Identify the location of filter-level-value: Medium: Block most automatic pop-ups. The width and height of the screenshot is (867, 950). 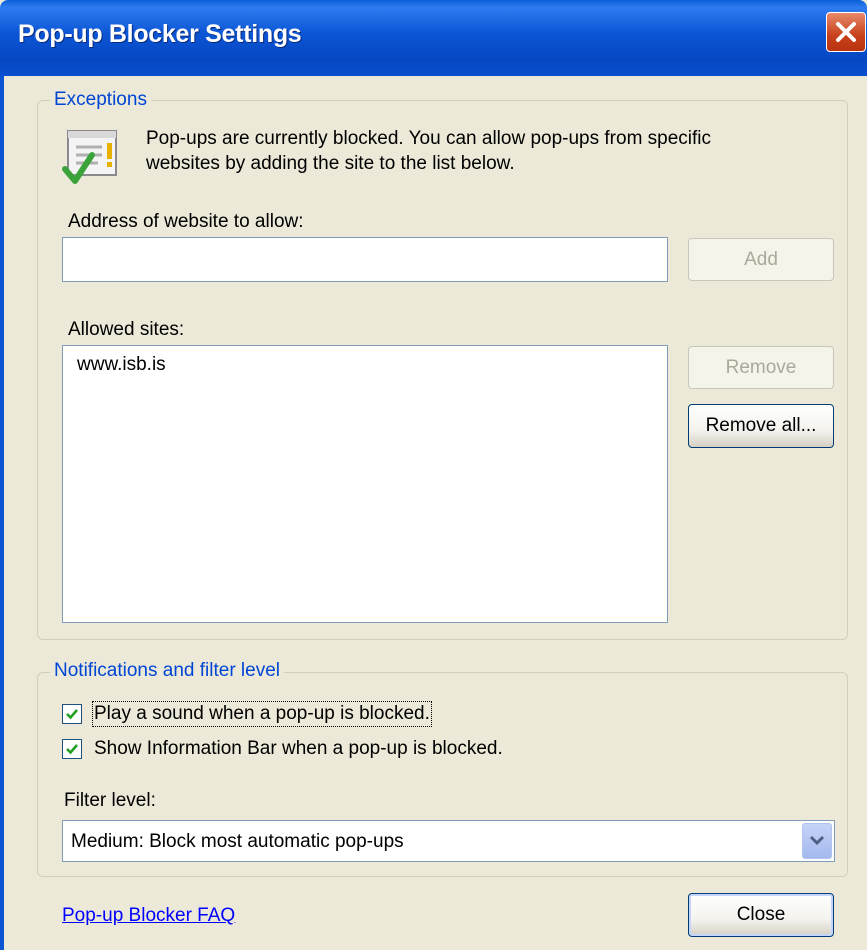
(237, 841).